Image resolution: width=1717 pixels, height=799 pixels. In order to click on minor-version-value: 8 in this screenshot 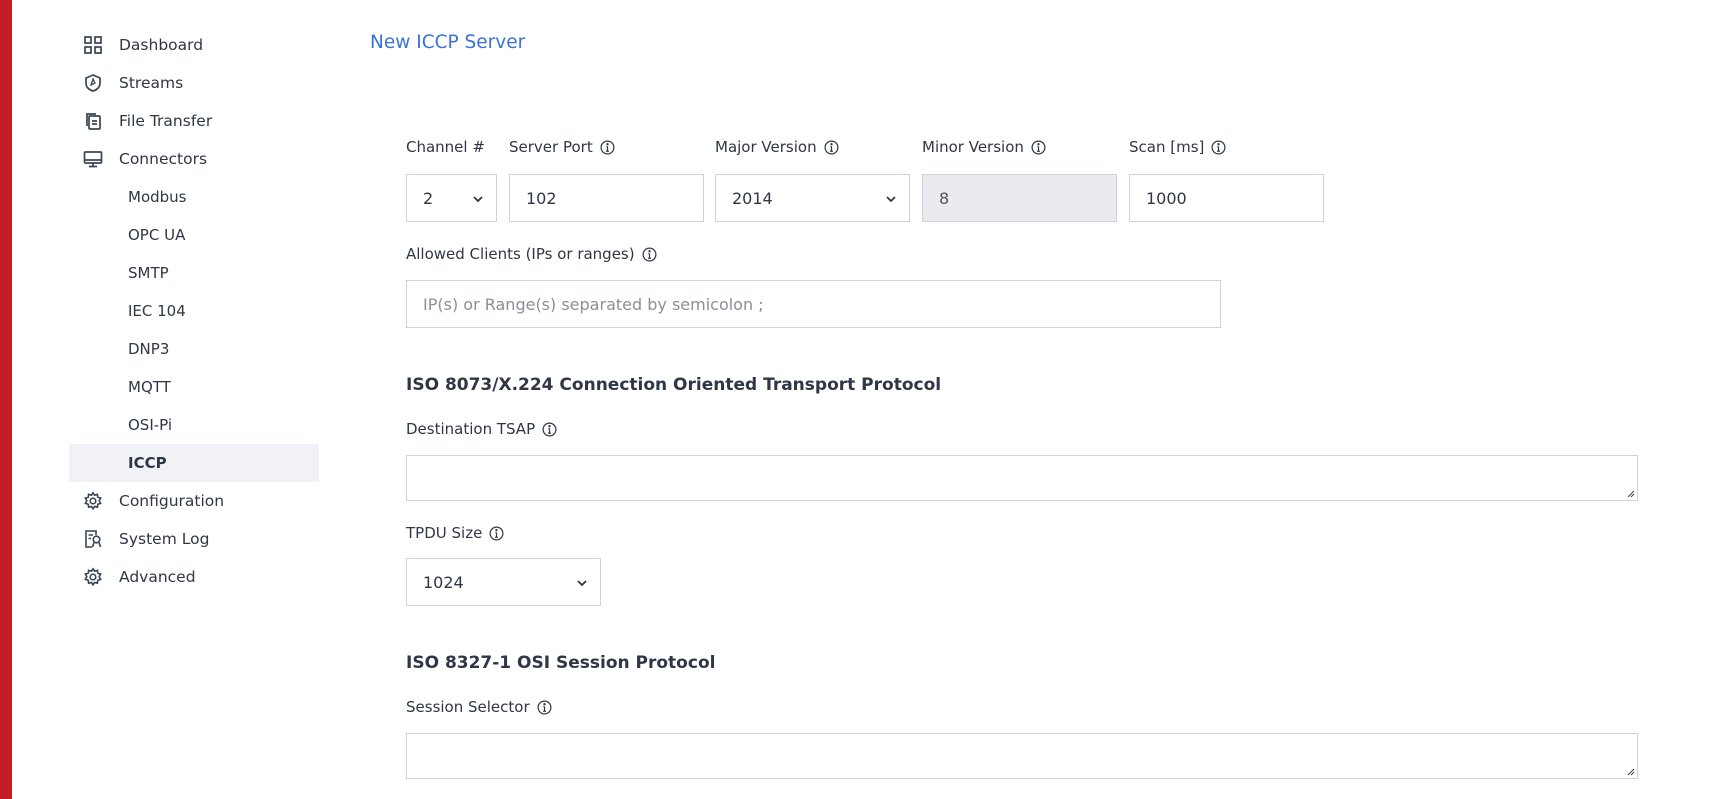, I will do `click(944, 198)`.